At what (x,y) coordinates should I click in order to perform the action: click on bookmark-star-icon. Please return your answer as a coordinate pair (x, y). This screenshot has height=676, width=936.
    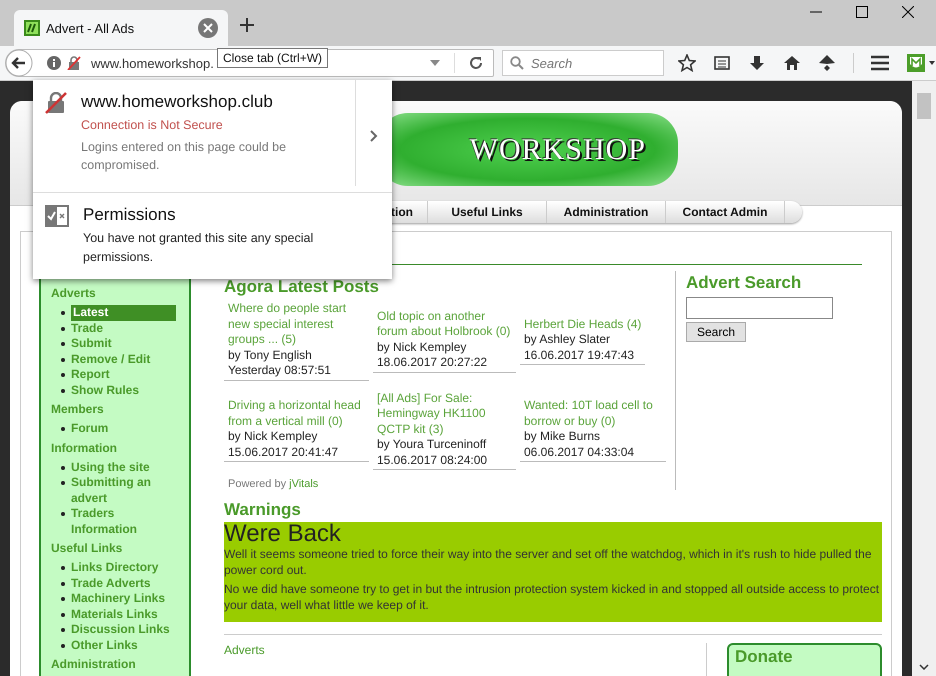
    Looking at the image, I should click on (687, 63).